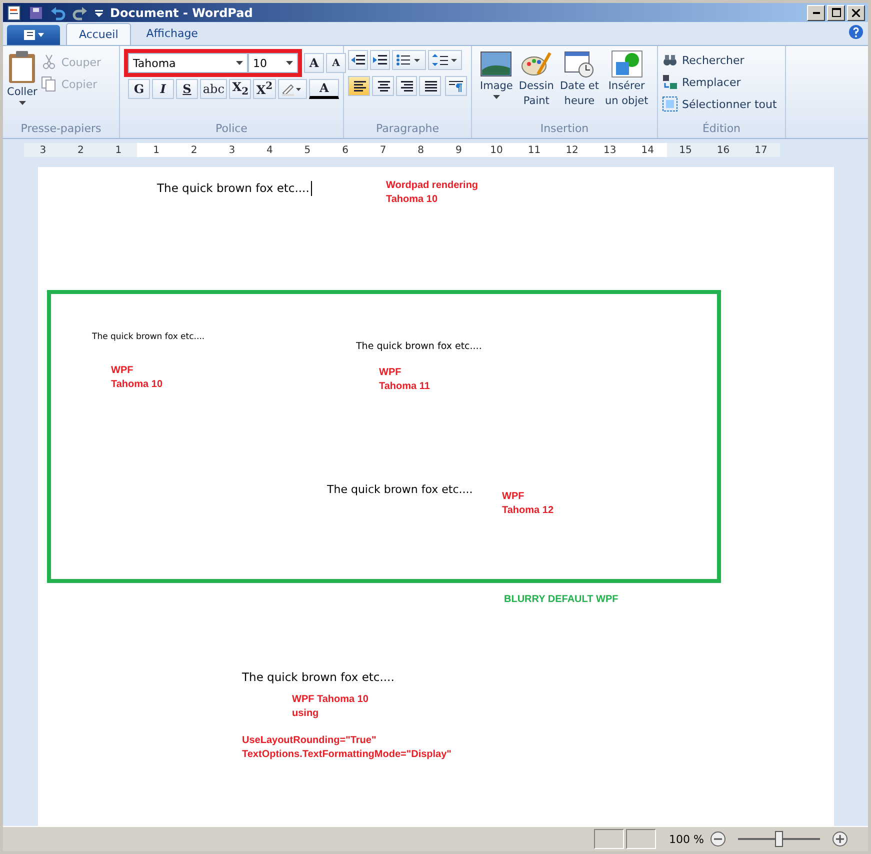  Describe the element at coordinates (564, 129) in the screenshot. I see `group-label: Insertion` at that location.